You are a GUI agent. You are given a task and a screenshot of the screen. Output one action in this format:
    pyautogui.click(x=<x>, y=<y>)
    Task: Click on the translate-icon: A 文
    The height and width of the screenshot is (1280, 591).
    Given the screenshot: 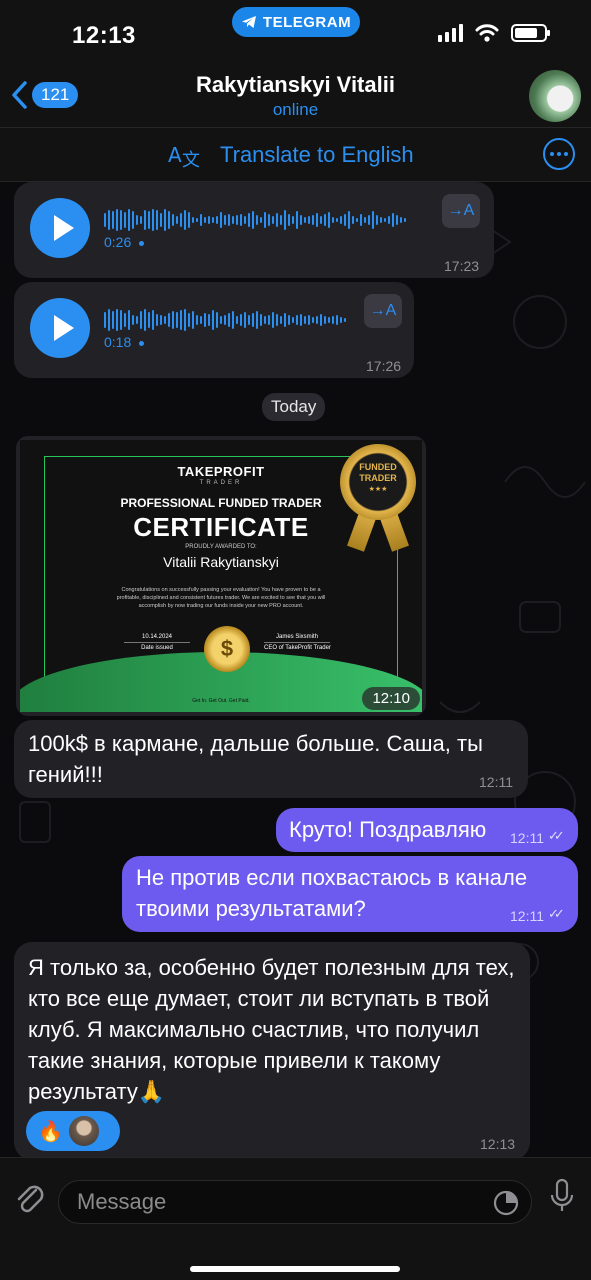 What is the action you would take?
    pyautogui.click(x=184, y=156)
    